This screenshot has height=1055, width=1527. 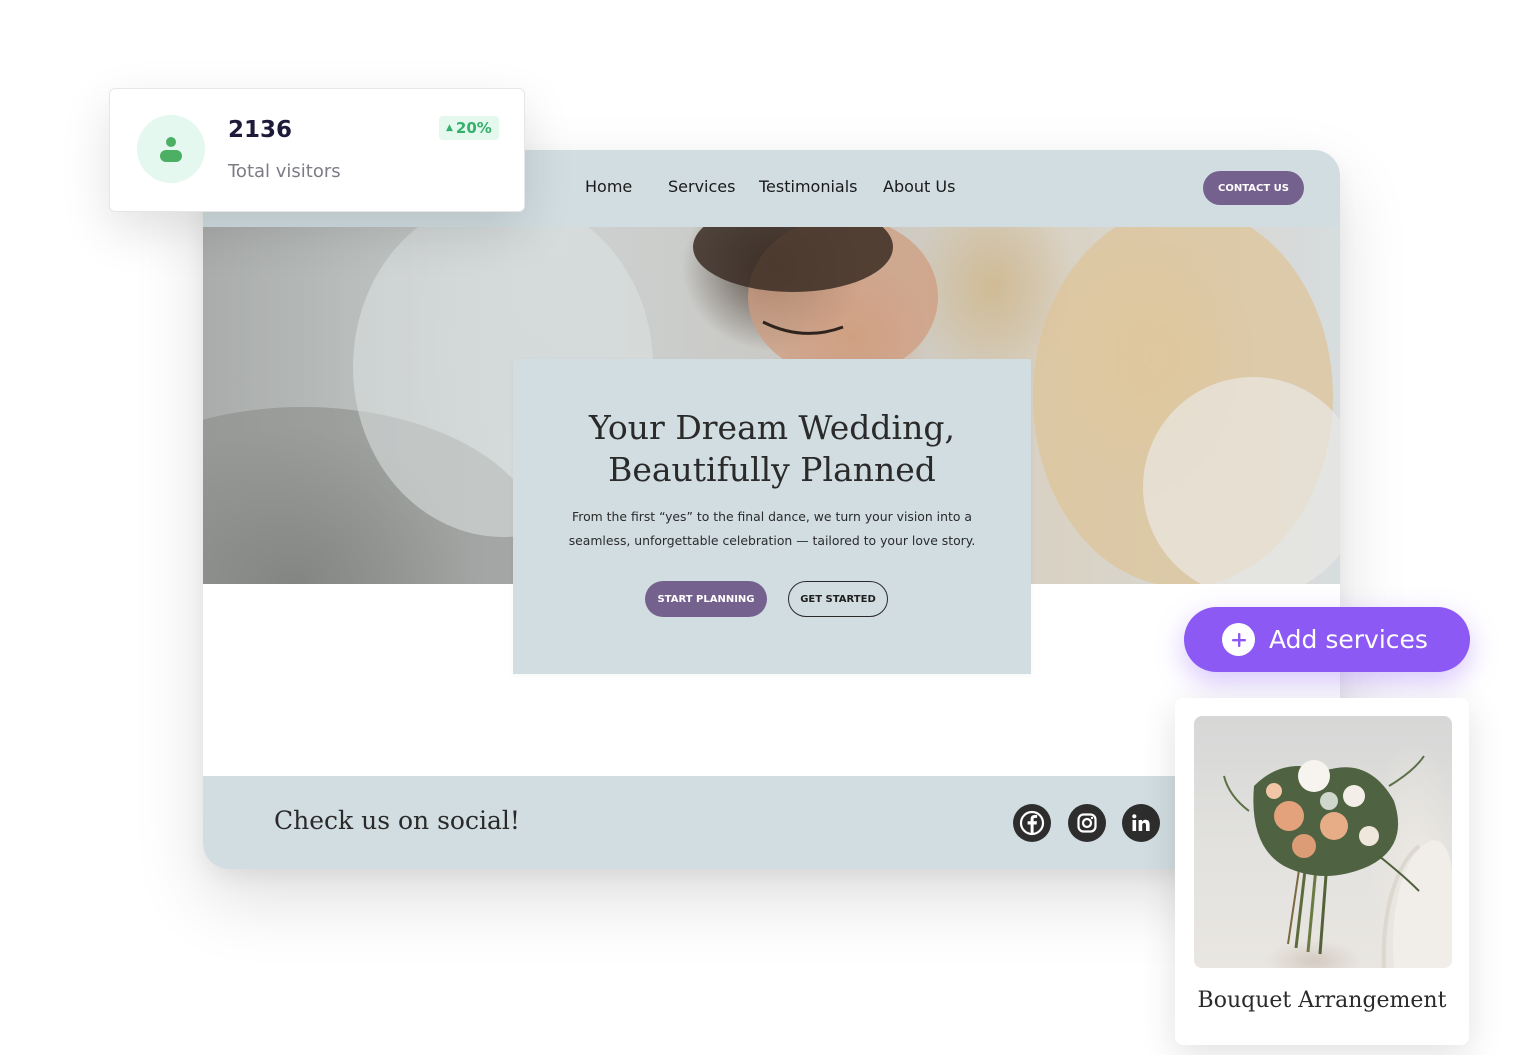 I want to click on hero-title: Your Dream Wedding, Beautifully Planned, so click(x=772, y=448).